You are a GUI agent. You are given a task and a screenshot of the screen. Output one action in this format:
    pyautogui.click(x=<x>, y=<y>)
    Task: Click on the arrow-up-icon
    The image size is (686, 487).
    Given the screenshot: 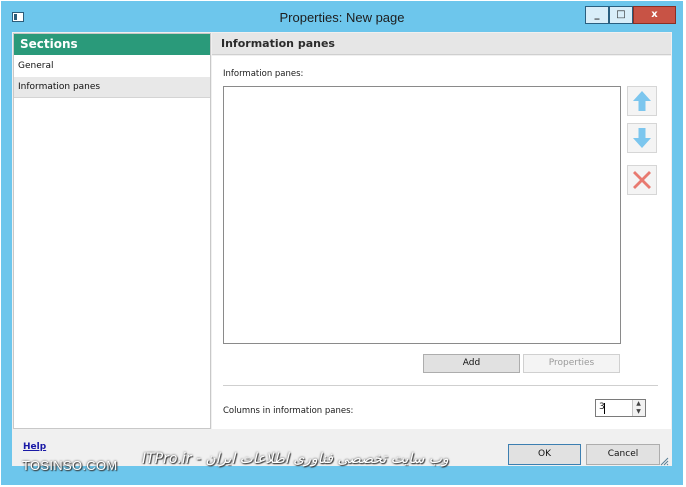 What is the action you would take?
    pyautogui.click(x=642, y=101)
    